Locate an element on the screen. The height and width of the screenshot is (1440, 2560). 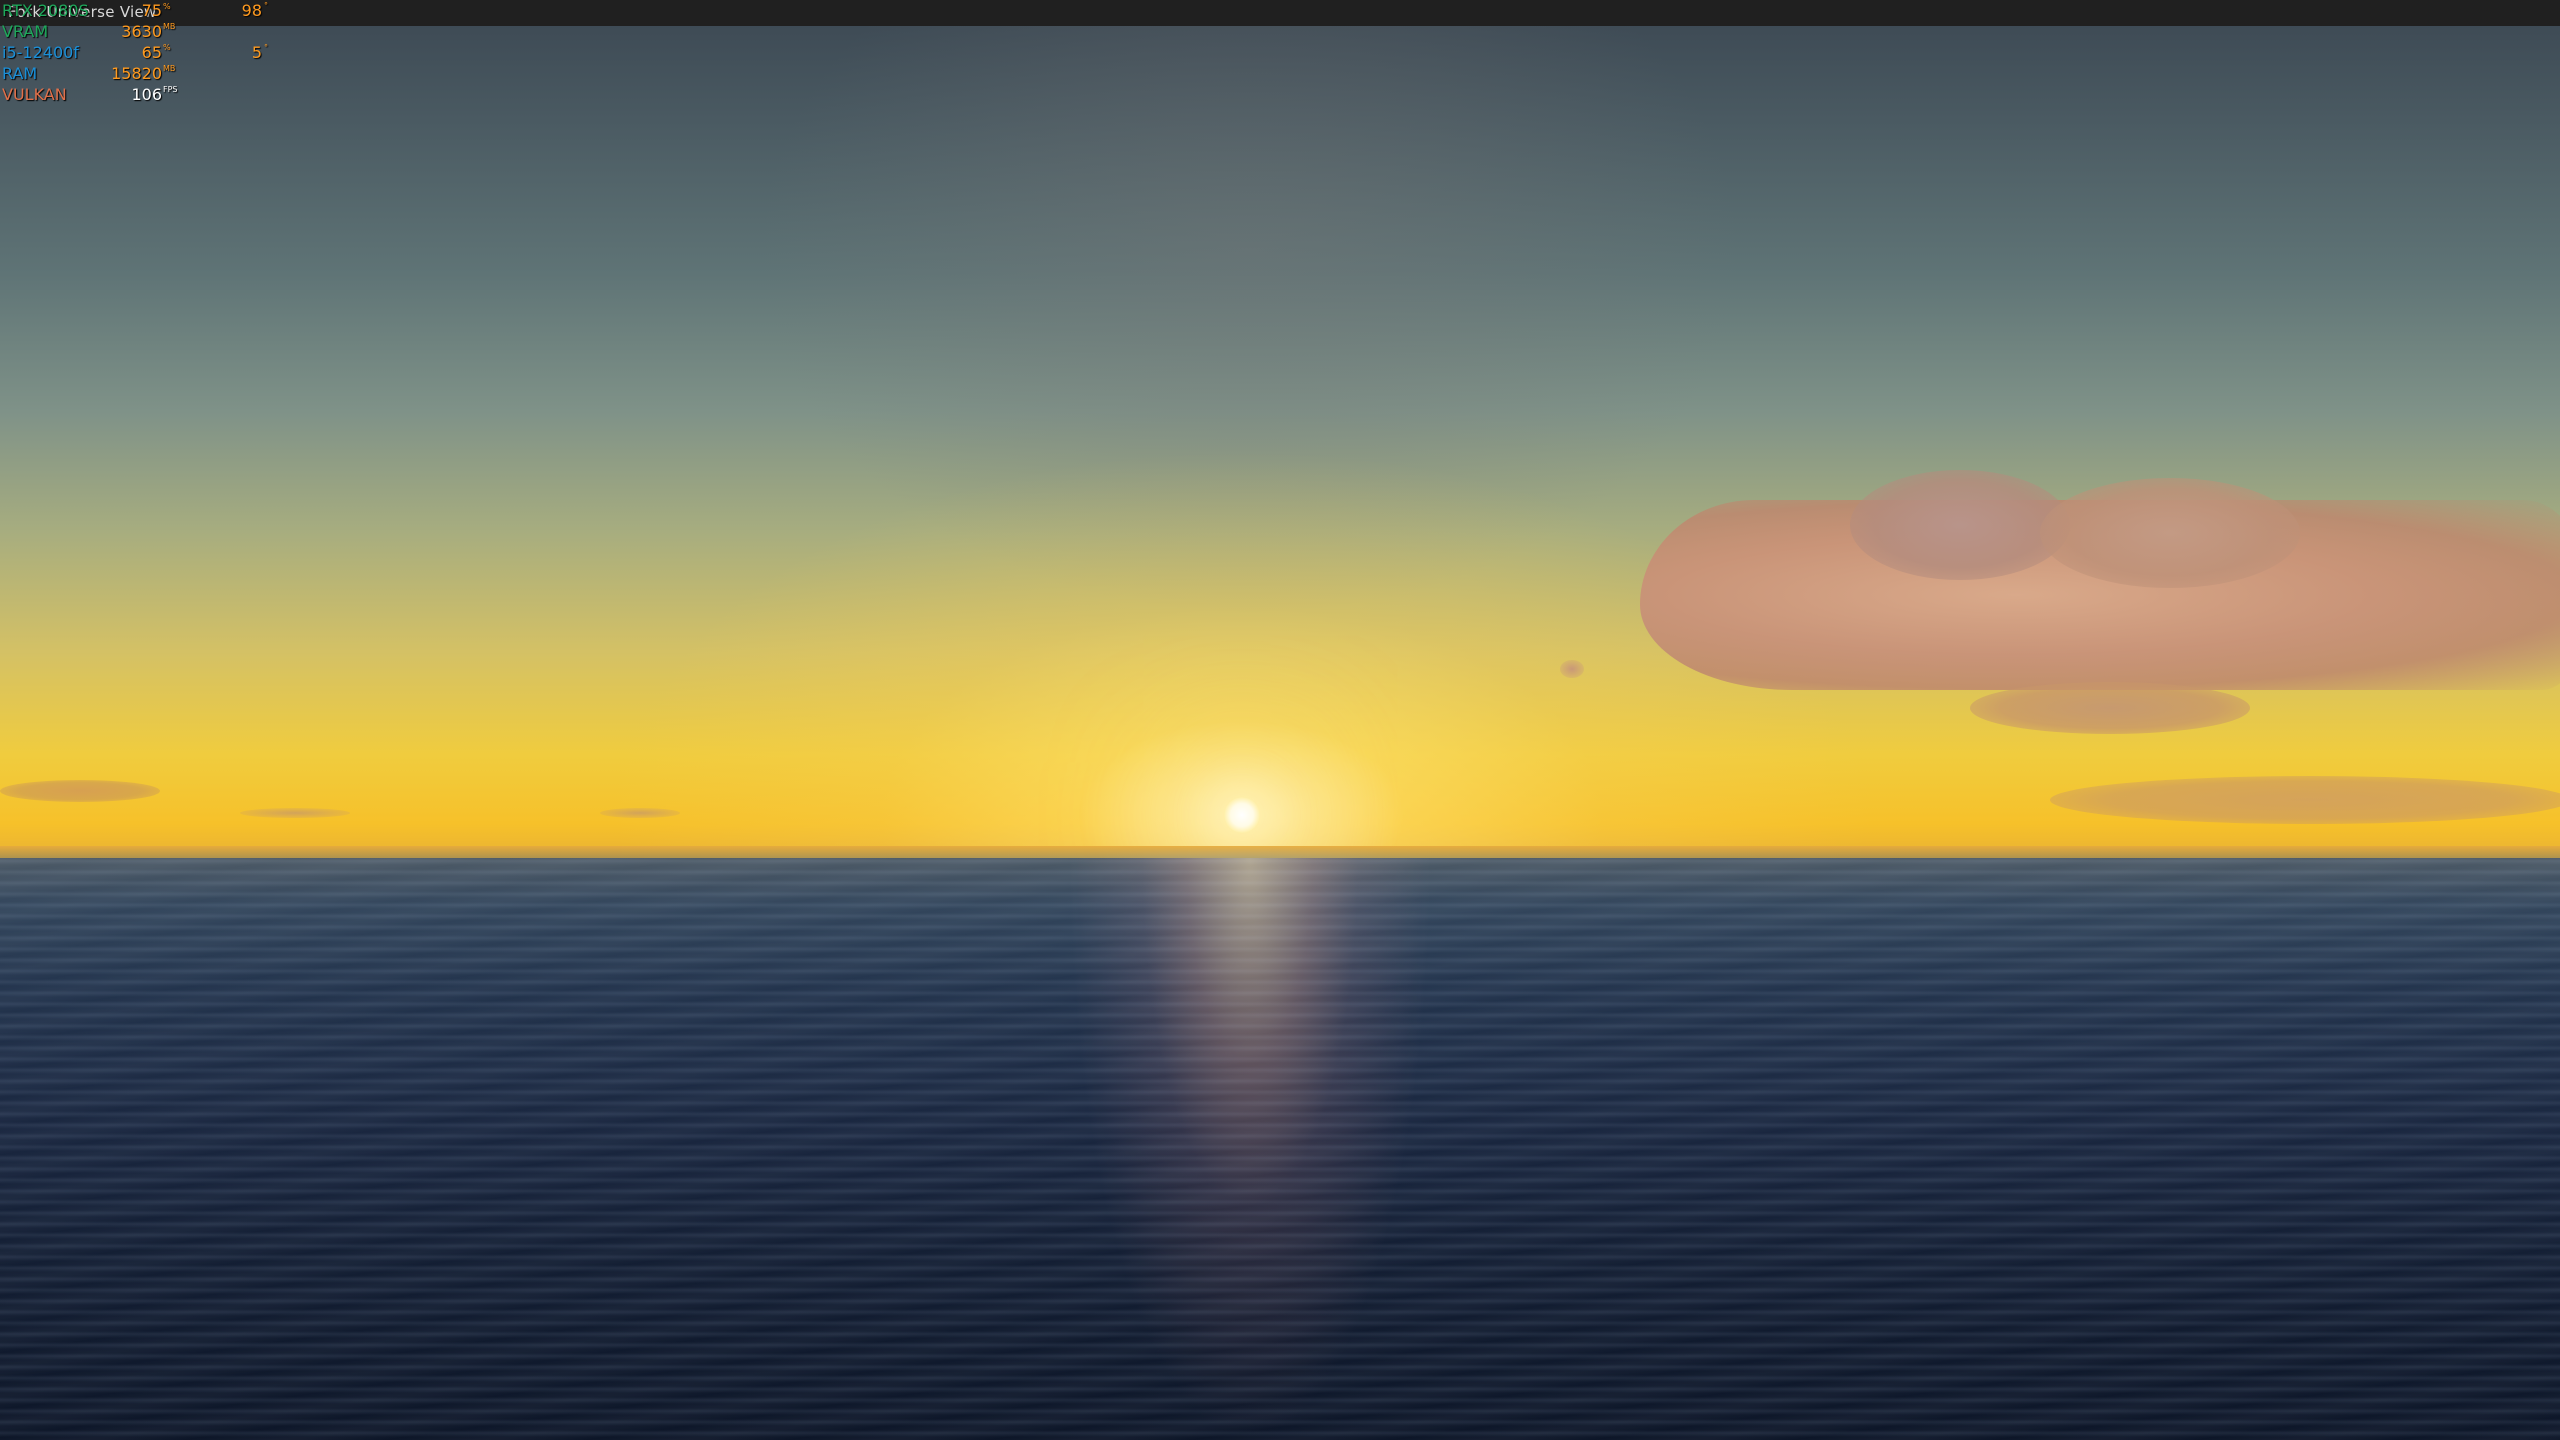
ram-unit: MB is located at coordinates (169, 68).